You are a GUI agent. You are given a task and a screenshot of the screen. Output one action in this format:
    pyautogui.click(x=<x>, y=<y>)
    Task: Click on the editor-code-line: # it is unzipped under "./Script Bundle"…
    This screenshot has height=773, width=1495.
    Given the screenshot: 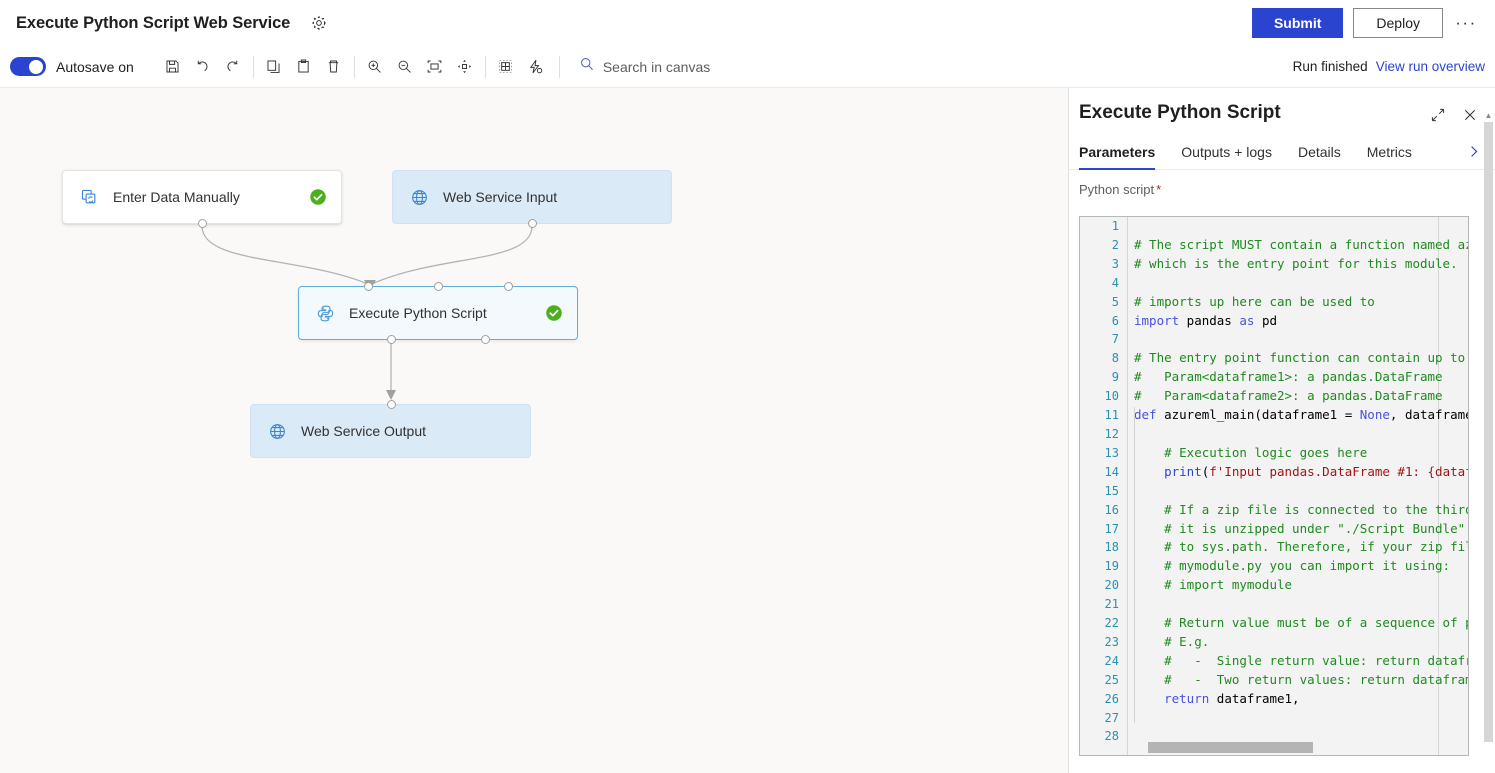 What is the action you would take?
    pyautogui.click(x=1316, y=528)
    